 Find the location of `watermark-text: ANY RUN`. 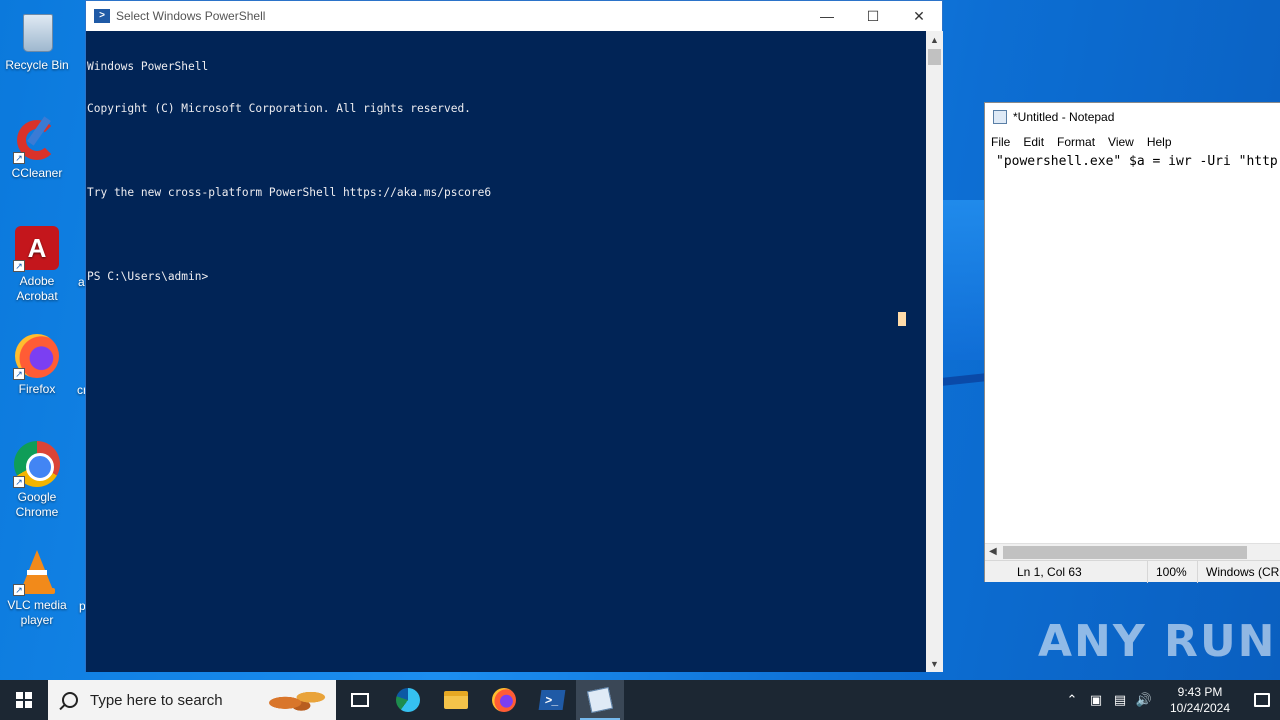

watermark-text: ANY RUN is located at coordinates (1157, 641).